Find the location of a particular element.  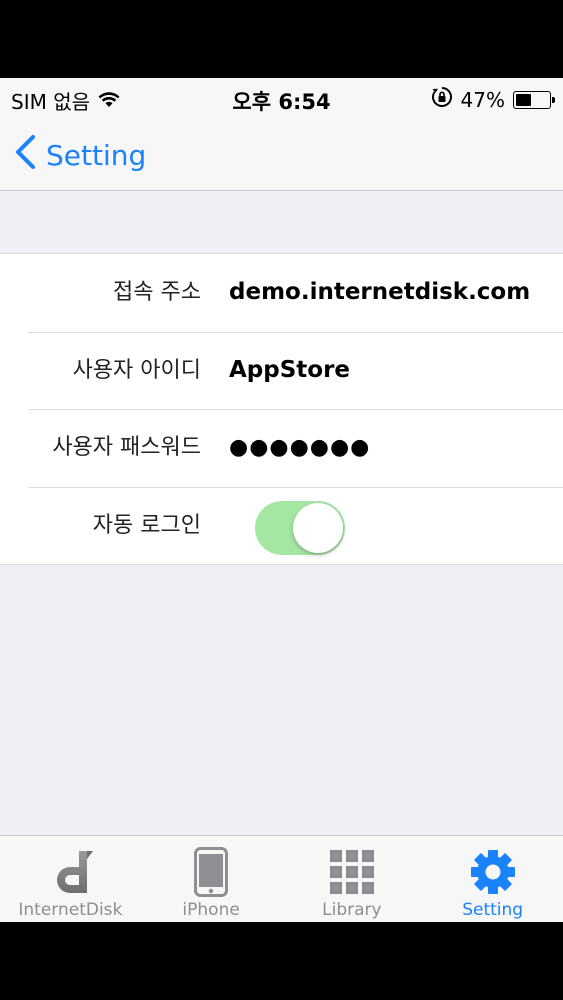

back-button: Setting is located at coordinates (80, 155).